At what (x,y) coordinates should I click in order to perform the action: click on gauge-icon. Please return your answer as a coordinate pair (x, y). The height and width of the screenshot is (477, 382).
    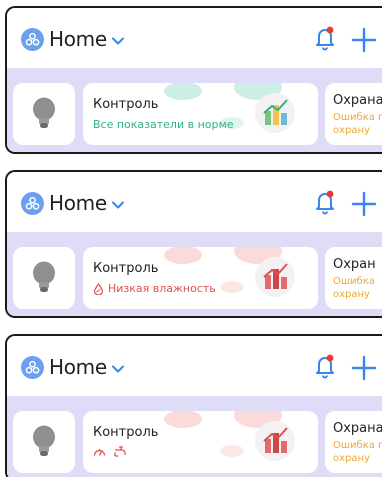
    Looking at the image, I should click on (99, 452).